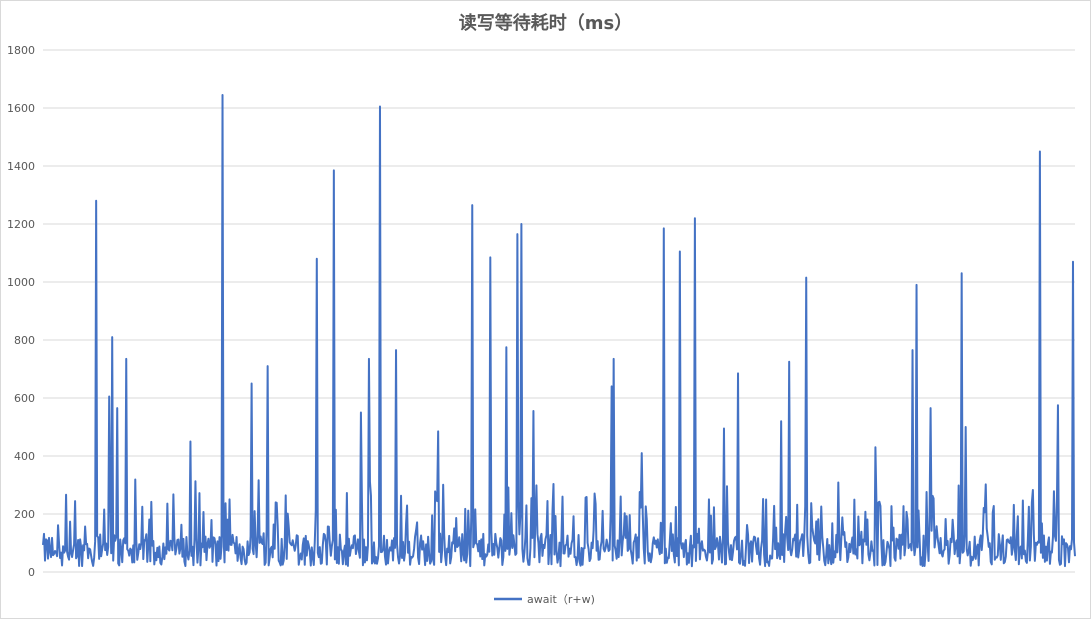 The height and width of the screenshot is (619, 1091). What do you see at coordinates (24, 514) in the screenshot?
I see `y-tick-label: 200` at bounding box center [24, 514].